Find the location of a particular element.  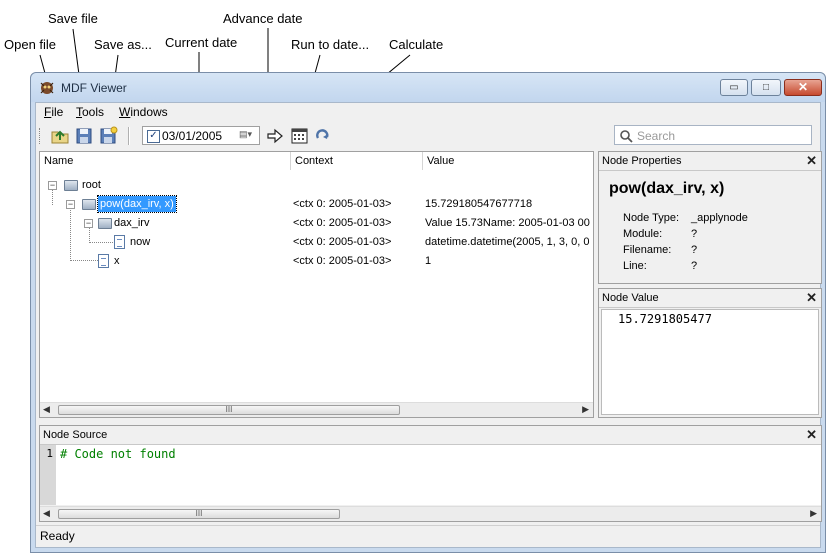

node-source-header: Node Source ✕ is located at coordinates (430, 435).